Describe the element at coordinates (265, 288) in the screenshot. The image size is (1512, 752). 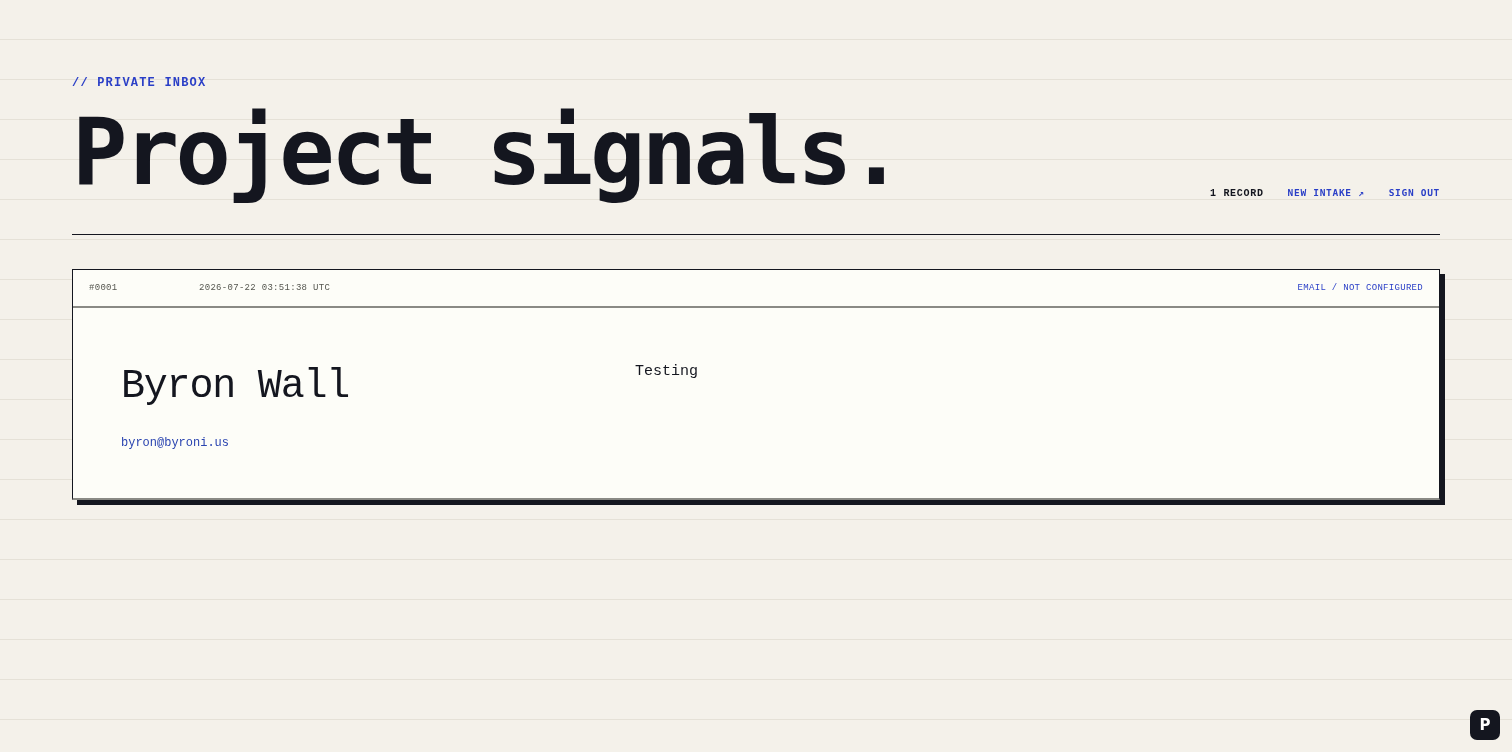
I see `record-timestamp: 2026-07-22 03:51:38 UTC` at that location.